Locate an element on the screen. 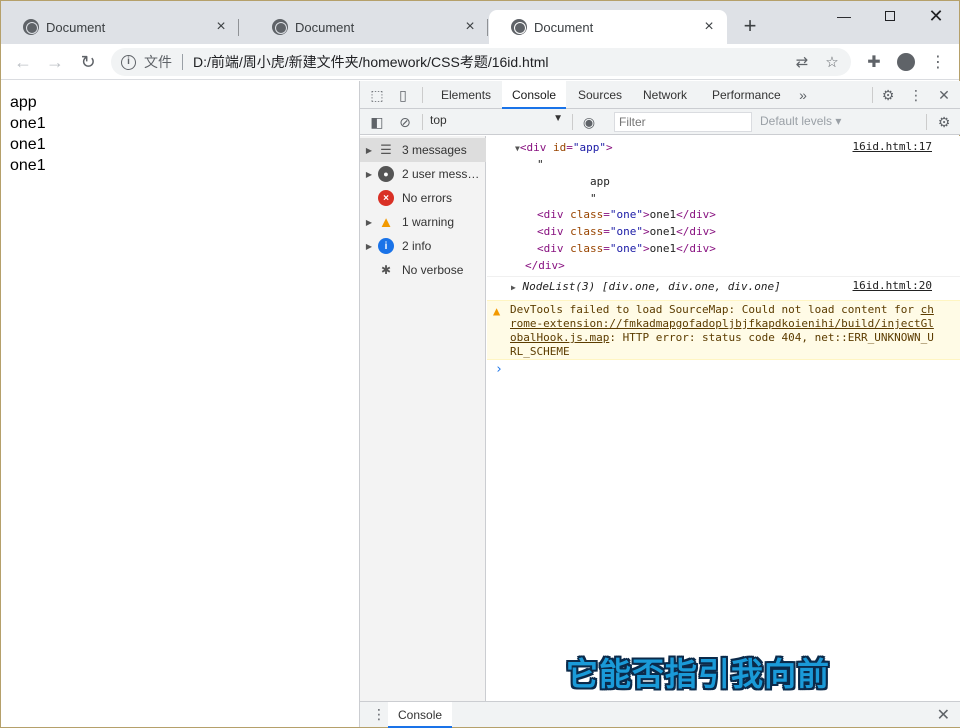  bug-icon: ✱ is located at coordinates (386, 270).